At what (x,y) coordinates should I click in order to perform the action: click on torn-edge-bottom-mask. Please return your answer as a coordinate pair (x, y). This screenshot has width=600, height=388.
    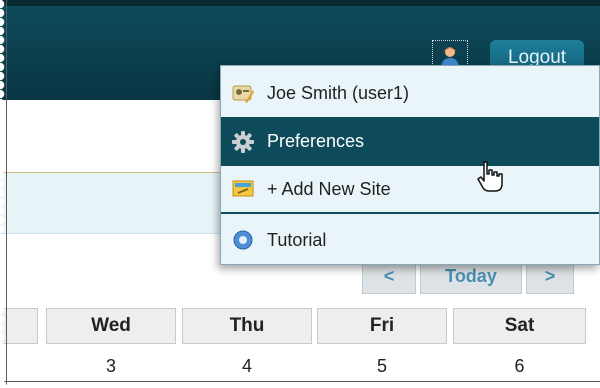
    Looking at the image, I should click on (300, 384).